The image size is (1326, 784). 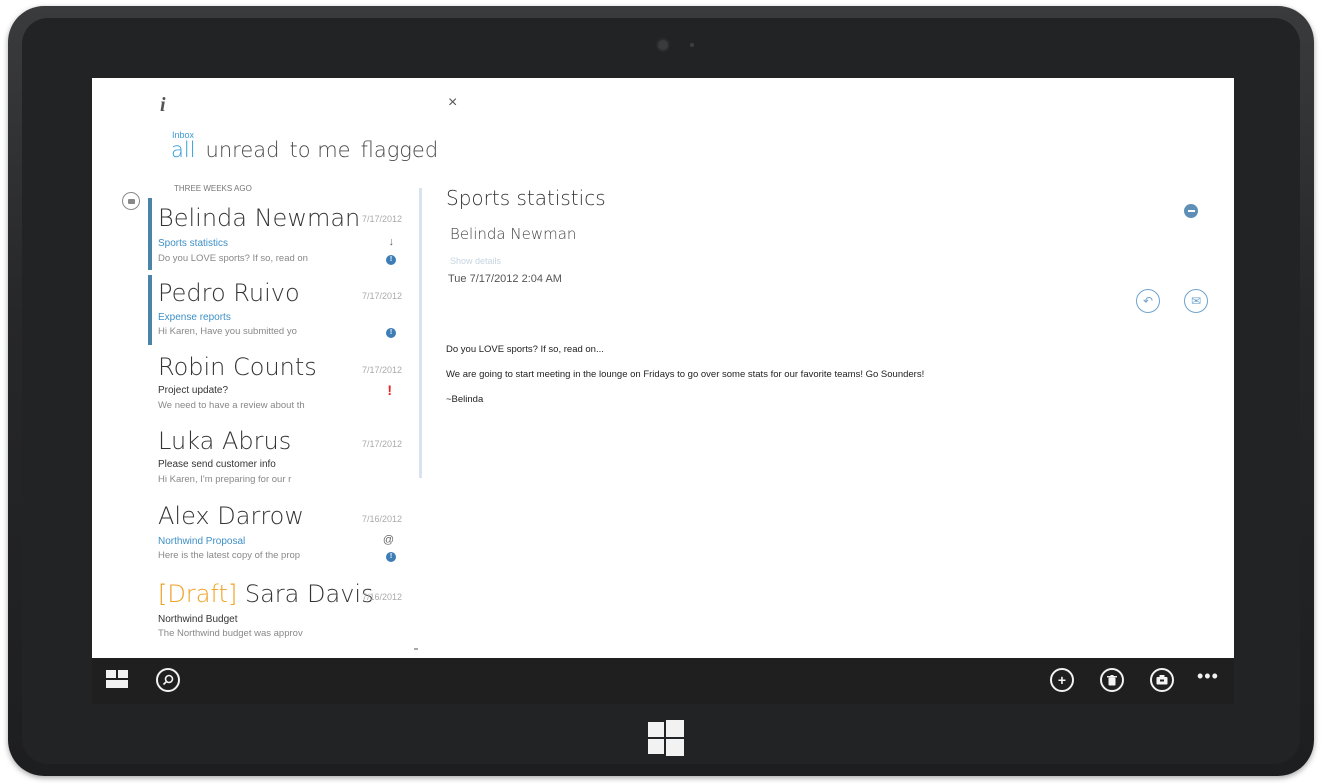 What do you see at coordinates (309, 594) in the screenshot?
I see `sender-name-text: Sara Davis` at bounding box center [309, 594].